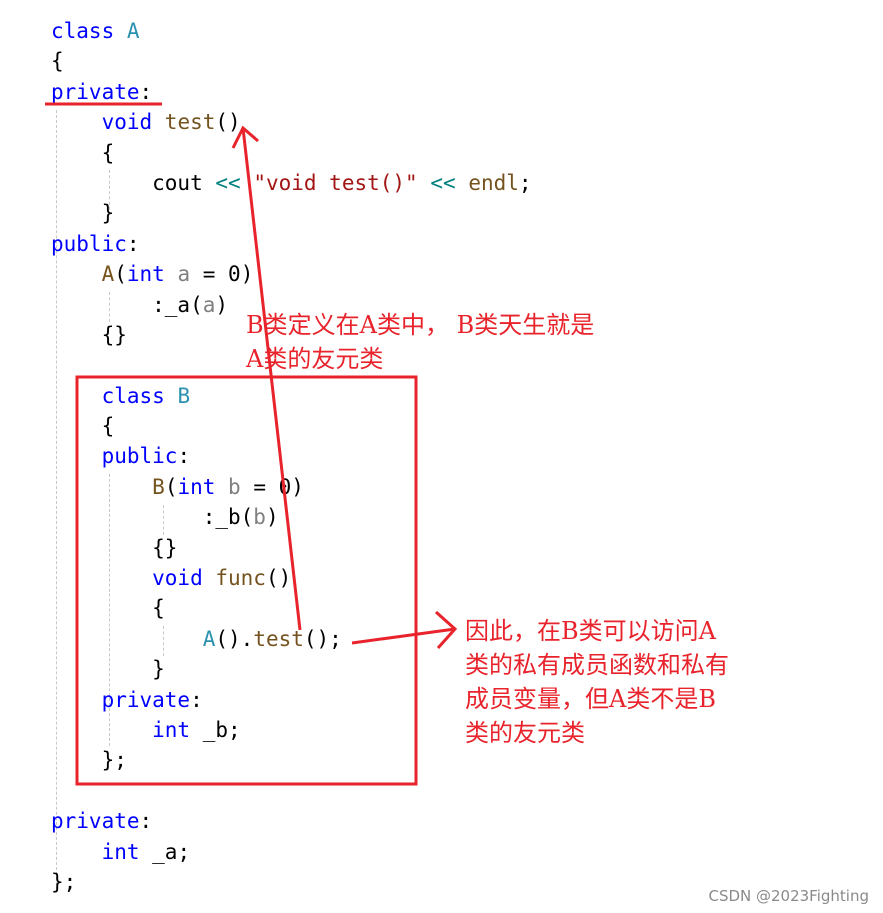  I want to click on arrow-to-note-shaft, so click(403, 636).